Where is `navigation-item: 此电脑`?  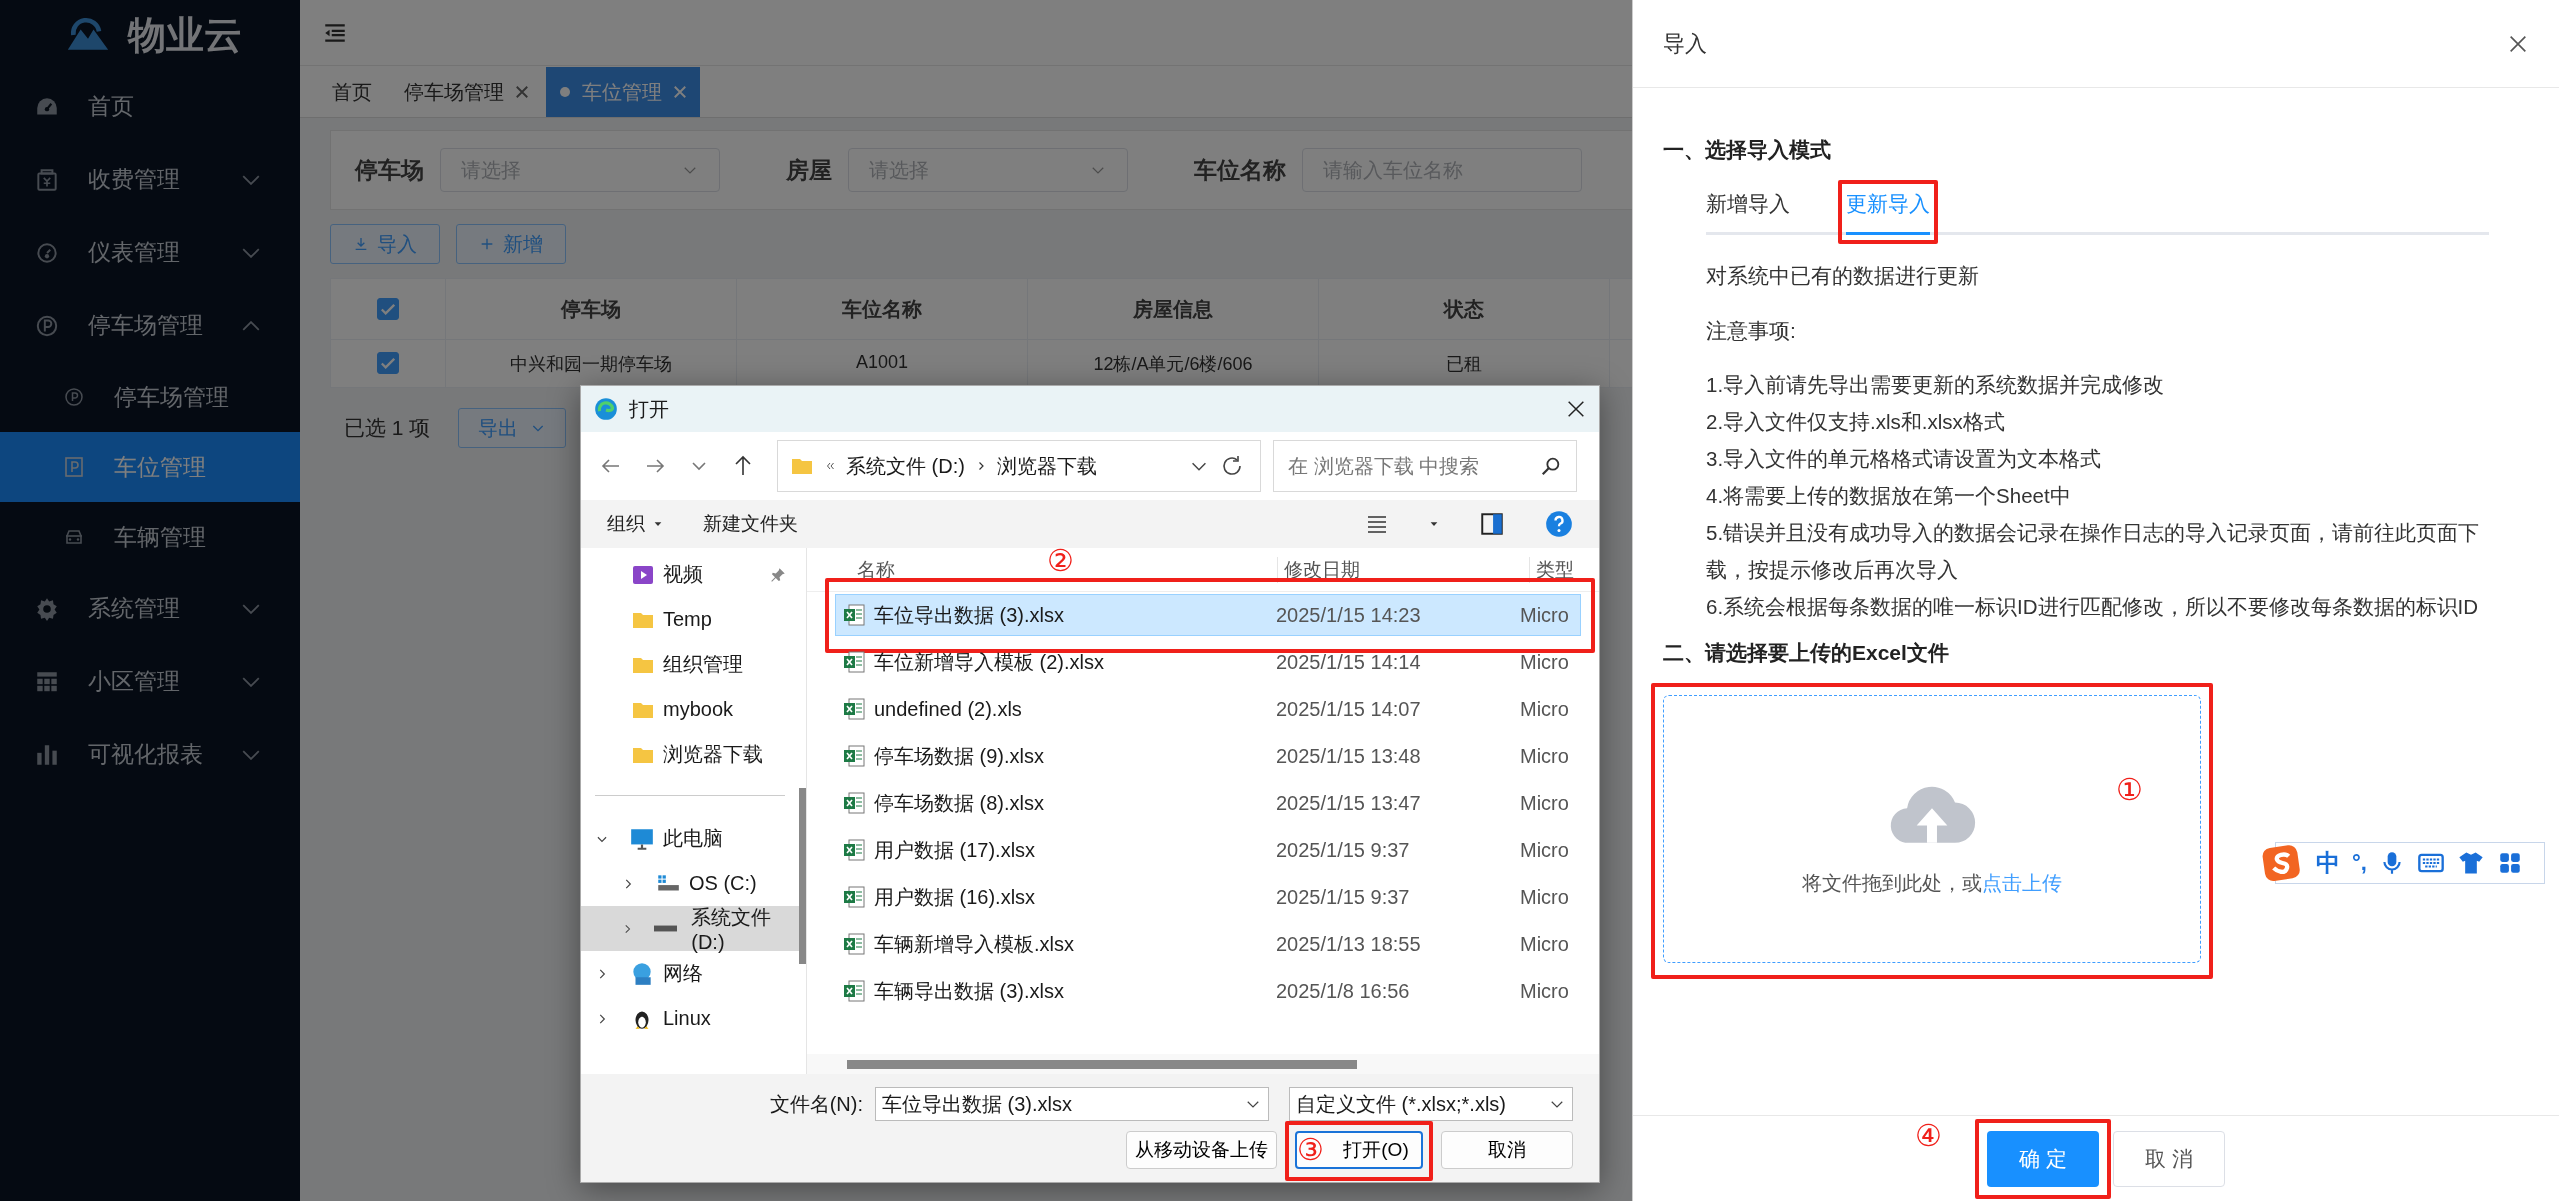 navigation-item: 此电脑 is located at coordinates (690, 838).